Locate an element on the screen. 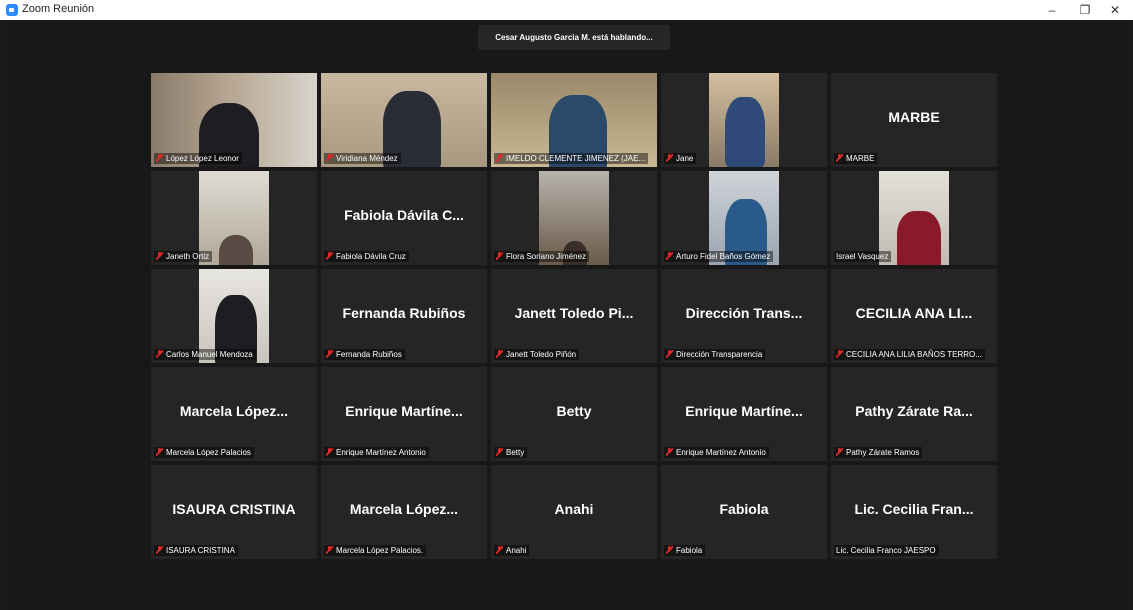 Image resolution: width=1133 pixels, height=610 pixels. participant-display-name: ISAURA CRISTINA is located at coordinates (234, 509).